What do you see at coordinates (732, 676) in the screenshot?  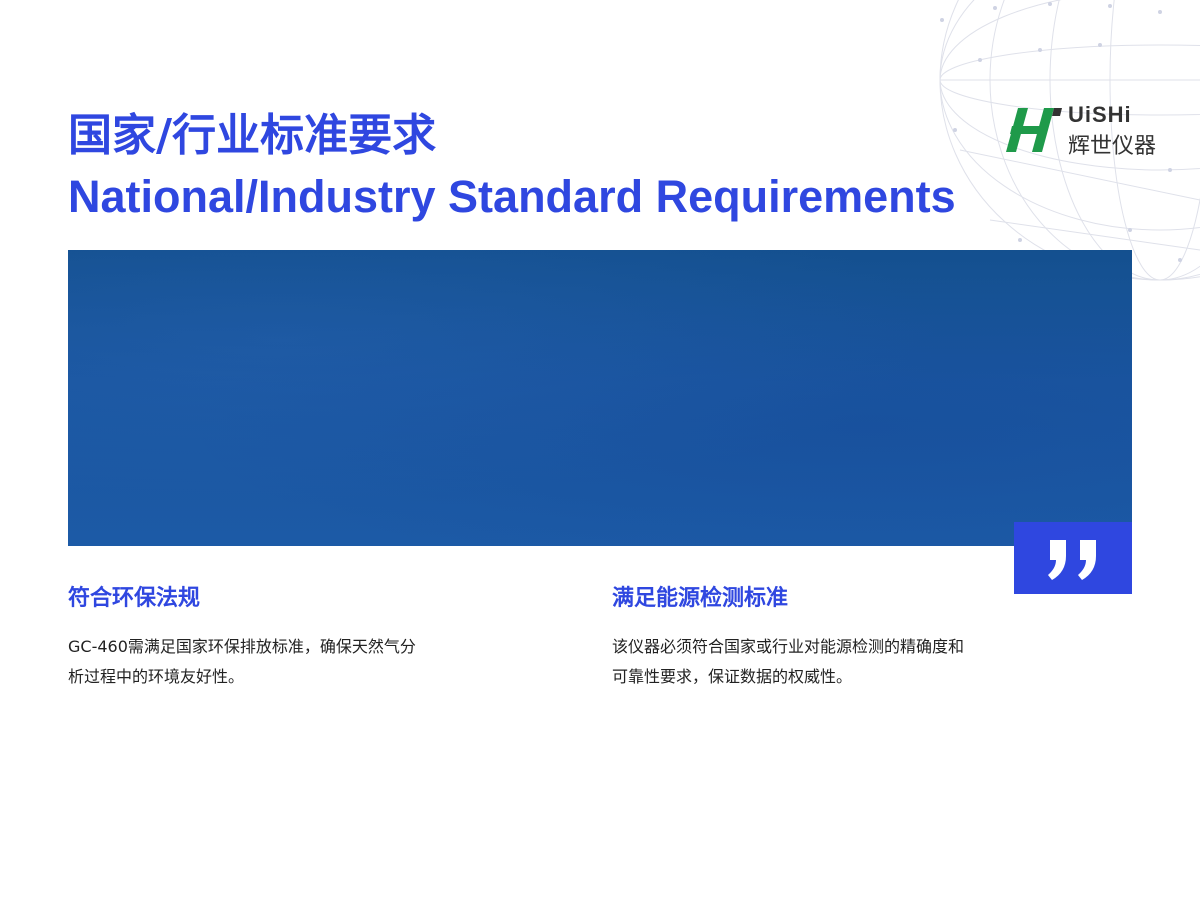 I see `section-body-line: 可靠性要求，保证数据的权威性。` at bounding box center [732, 676].